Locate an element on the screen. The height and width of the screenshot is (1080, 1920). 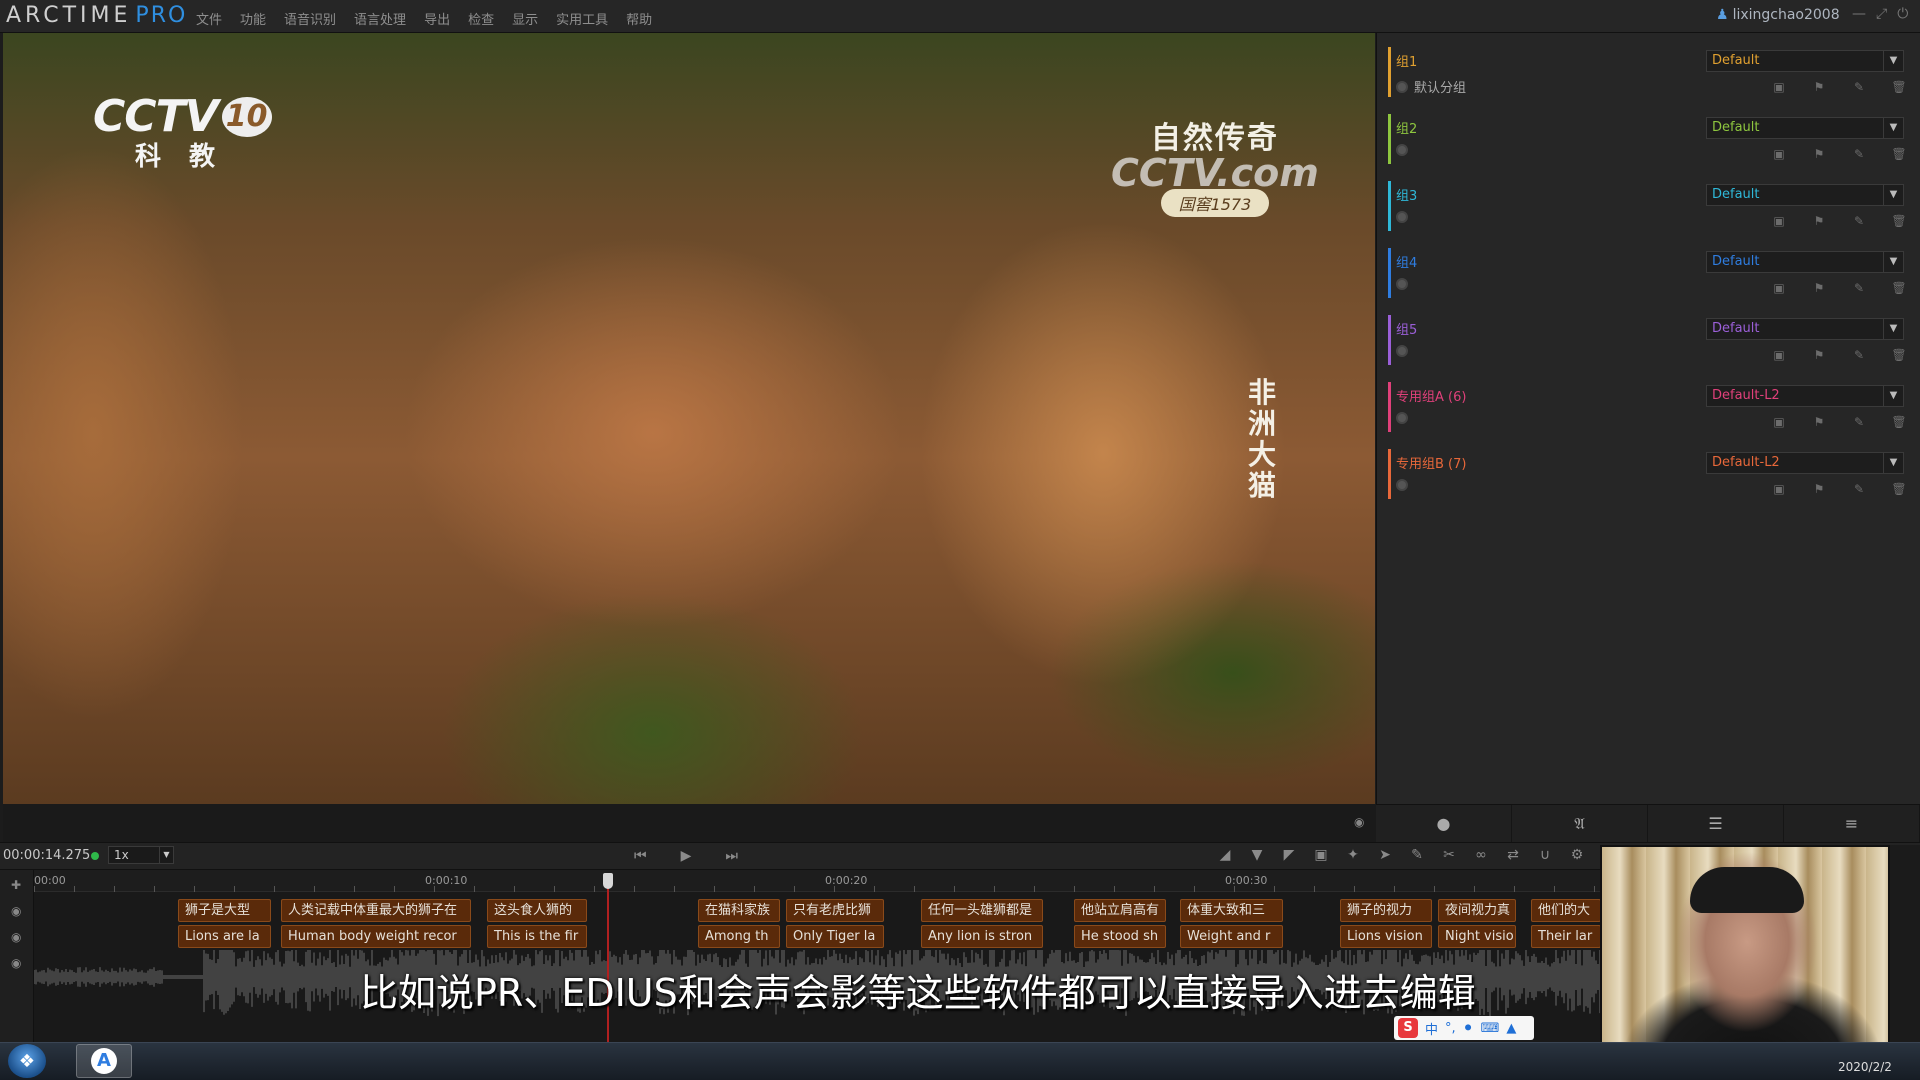
subtitle-clip: He stood sh is located at coordinates (1120, 936).